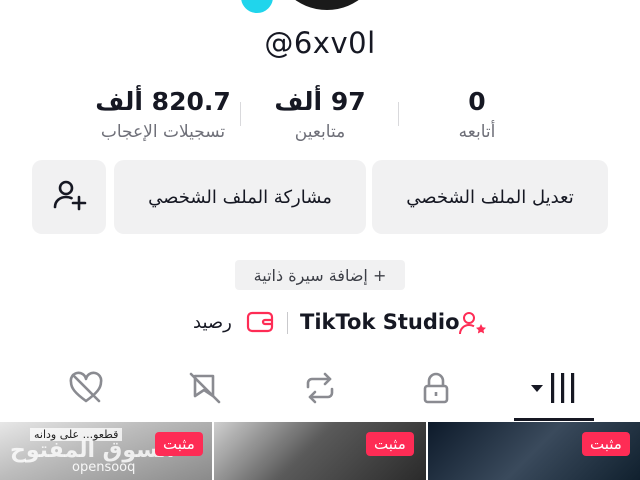  What do you see at coordinates (320, 275) in the screenshot?
I see `add-bio-button: + إضافة سيرة ذاتية` at bounding box center [320, 275].